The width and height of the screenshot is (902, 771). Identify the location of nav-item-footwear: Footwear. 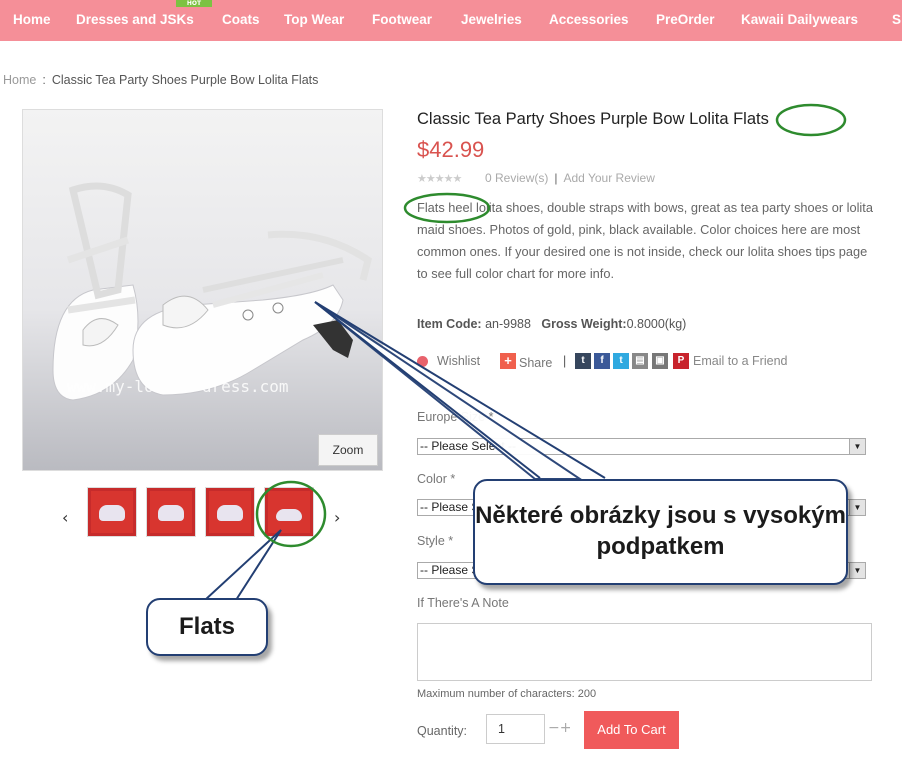
(402, 19).